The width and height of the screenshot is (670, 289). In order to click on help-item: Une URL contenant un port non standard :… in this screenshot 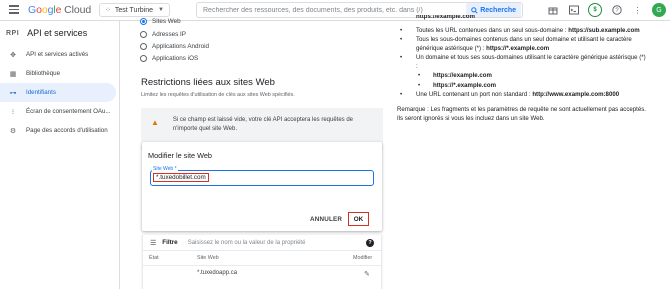, I will do `click(520, 94)`.